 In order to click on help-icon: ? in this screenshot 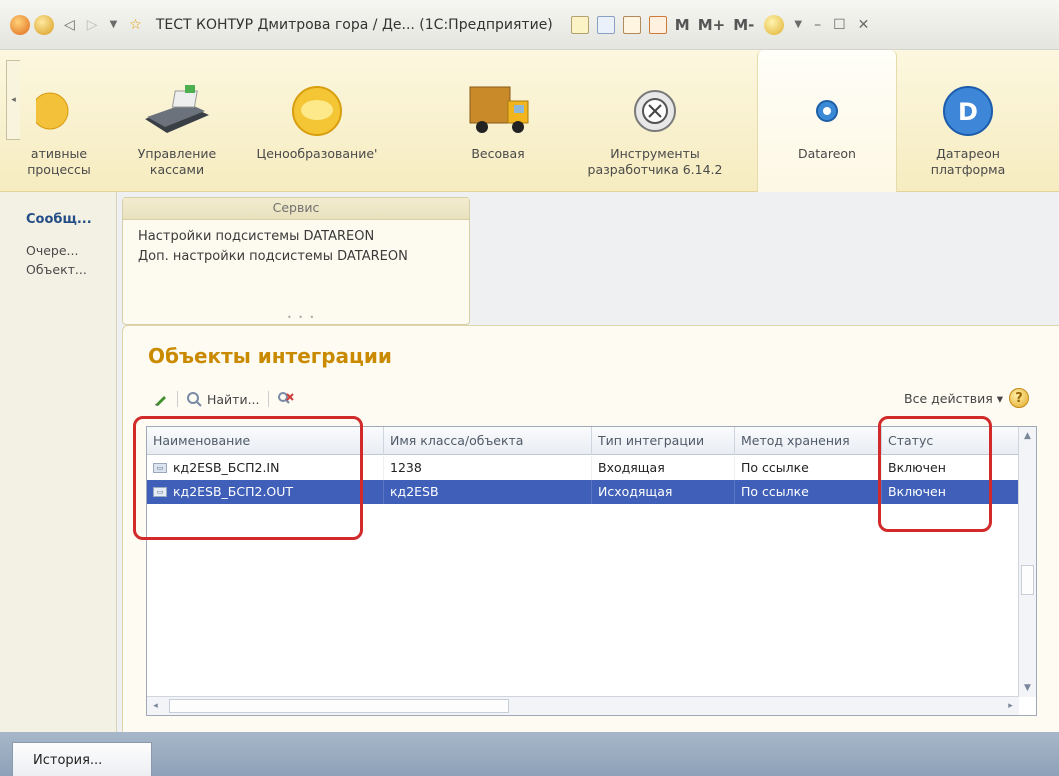, I will do `click(1019, 398)`.